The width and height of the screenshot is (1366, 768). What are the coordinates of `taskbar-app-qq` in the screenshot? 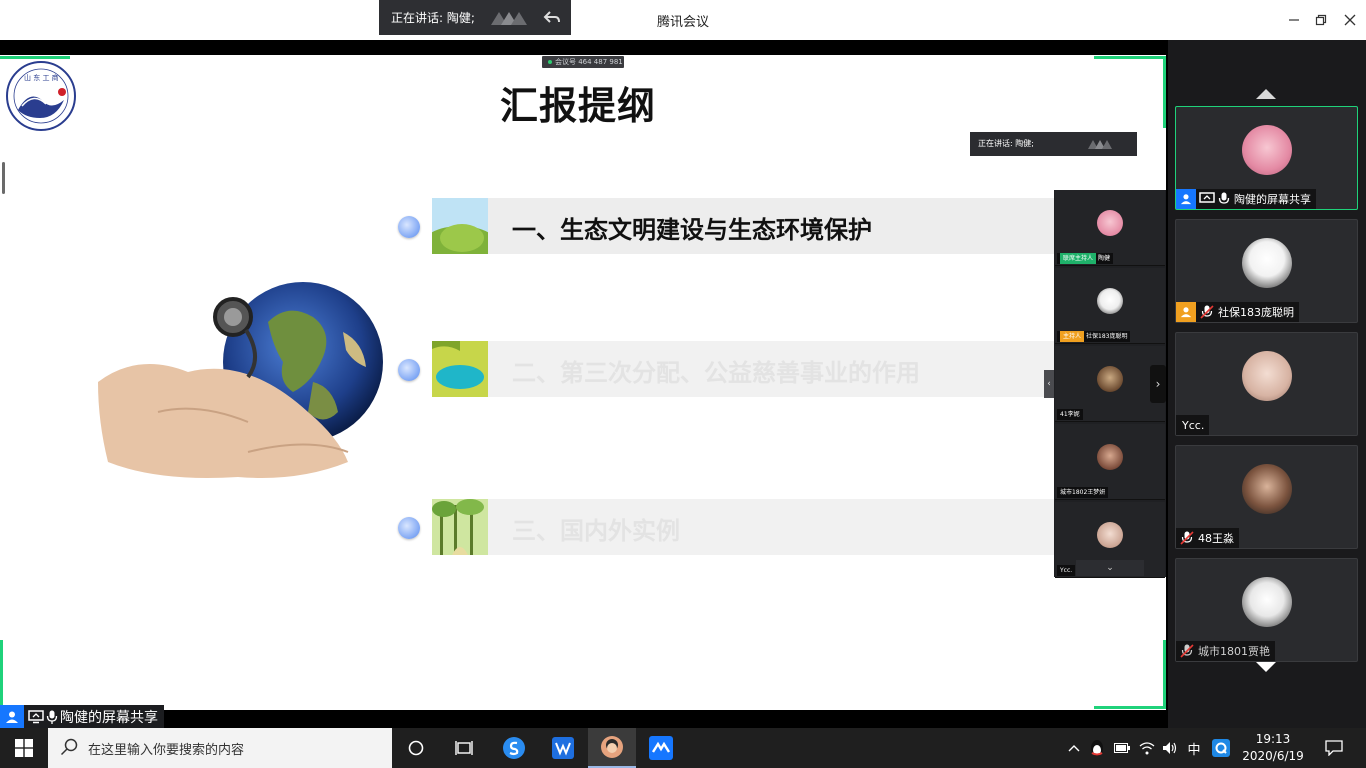 It's located at (612, 748).